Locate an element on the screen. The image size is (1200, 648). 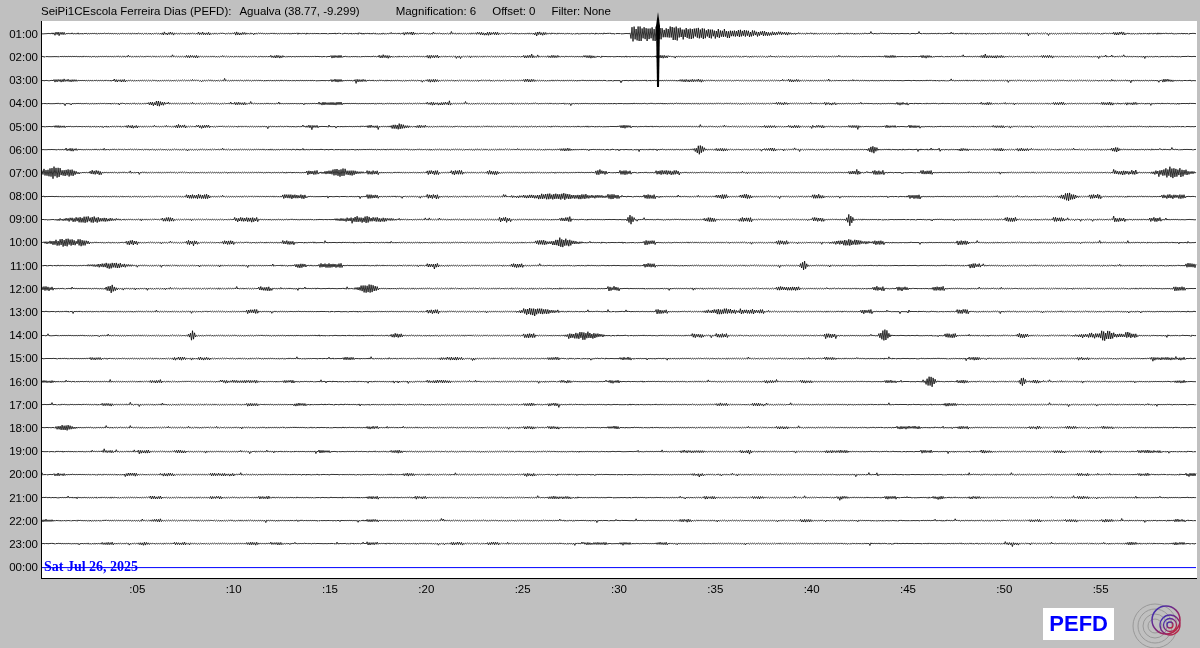
hour-label: 04:00 is located at coordinates (23, 104).